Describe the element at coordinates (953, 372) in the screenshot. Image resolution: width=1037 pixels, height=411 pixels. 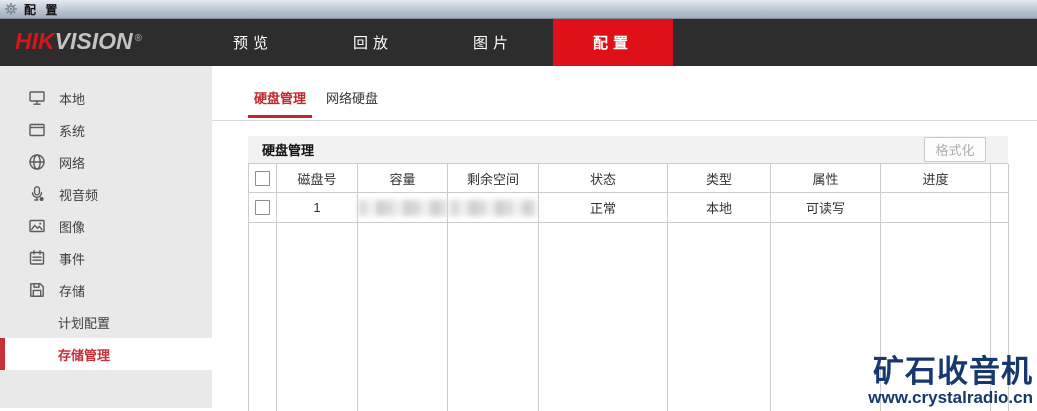
I see `watermark-title: 矿石收音机` at that location.